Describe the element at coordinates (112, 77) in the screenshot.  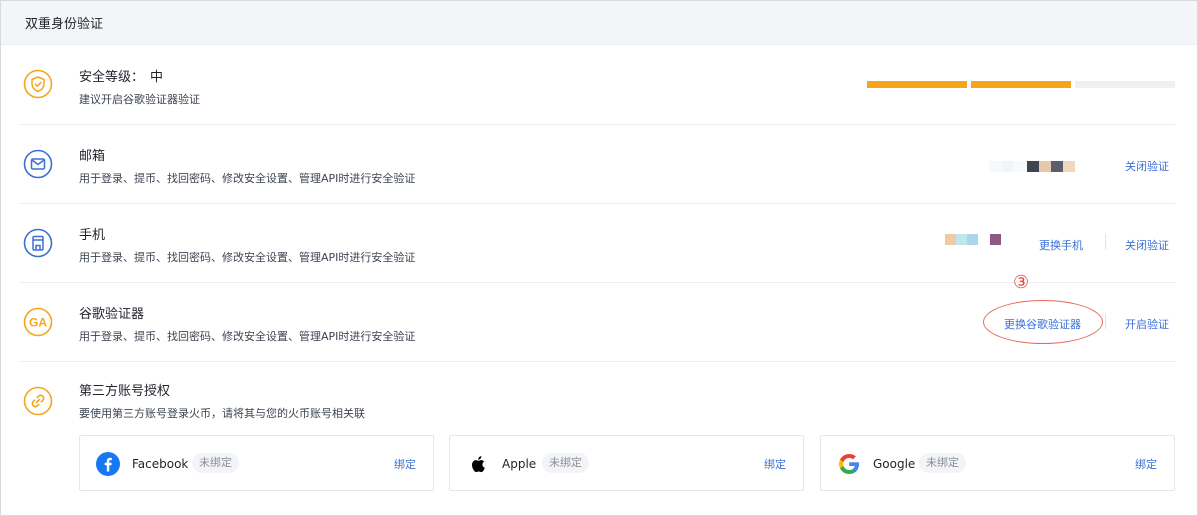
I see `security-level-title: 安全等级：` at that location.